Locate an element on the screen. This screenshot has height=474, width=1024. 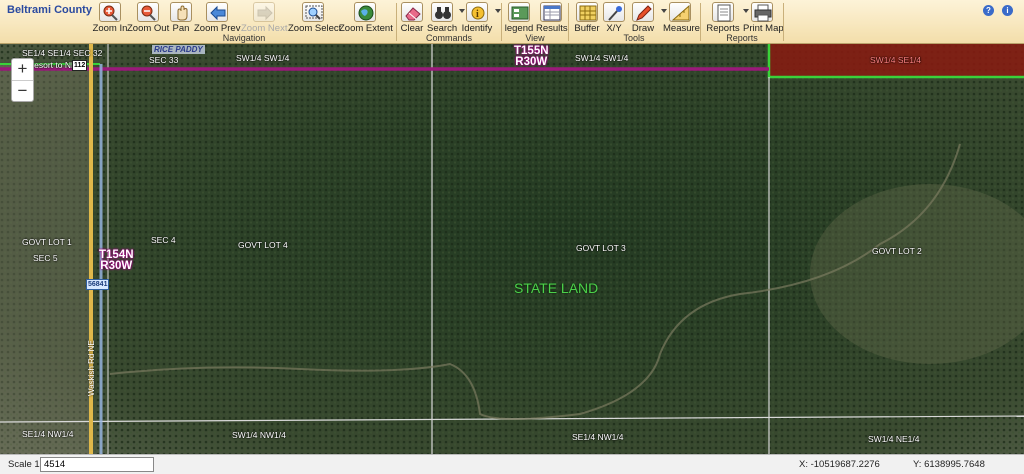
zoom-extent-button: Zoom Extent is located at coordinates (366, 18).